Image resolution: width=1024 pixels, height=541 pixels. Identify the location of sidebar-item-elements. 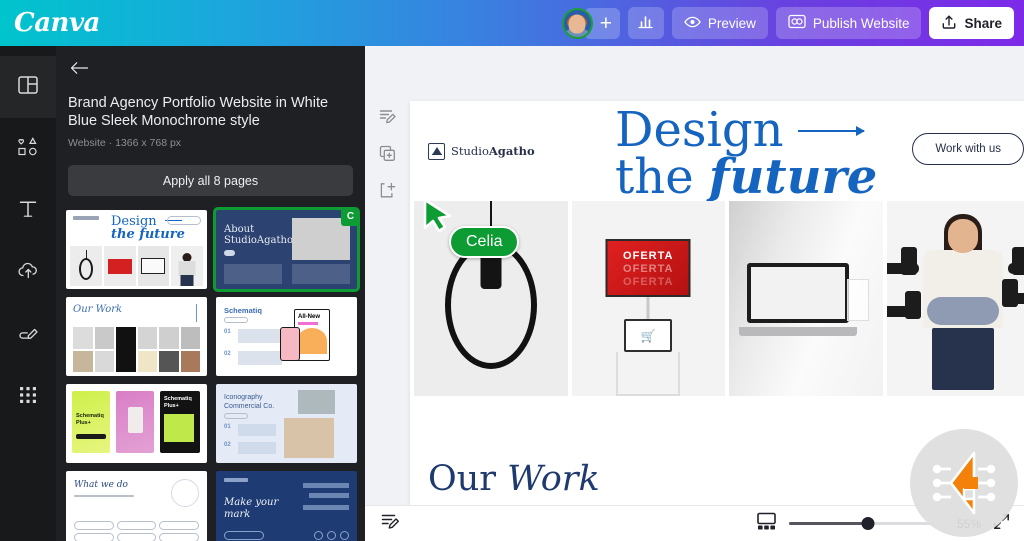
(28, 149).